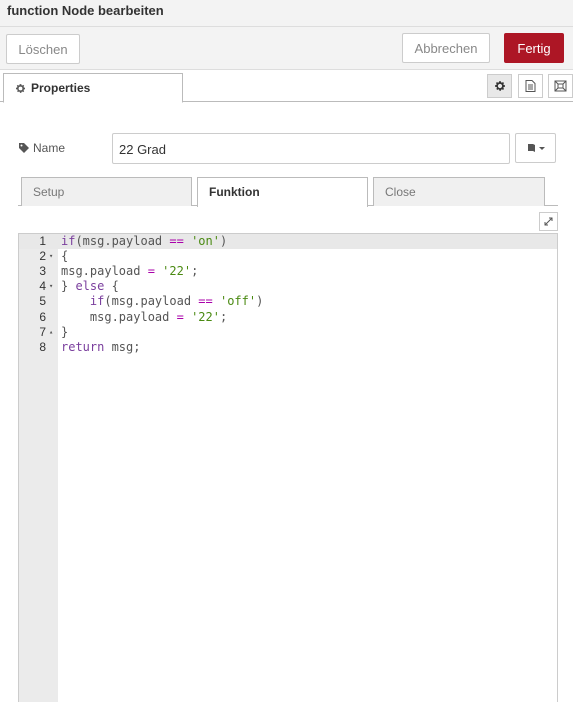  I want to click on tray-tabbar: Properties, so click(286, 86).